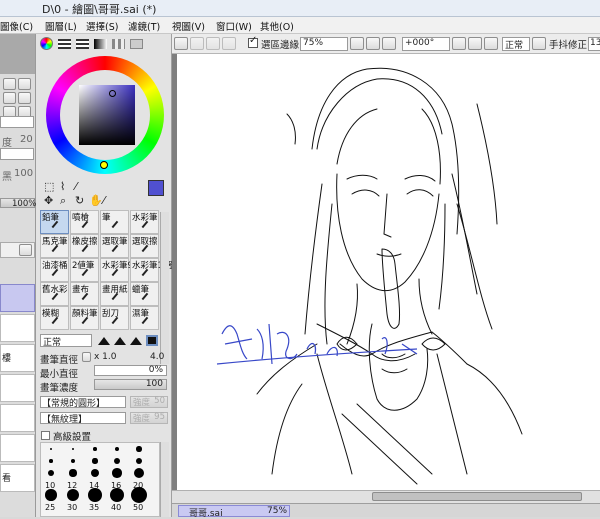 The image size is (600, 519). I want to click on selection-edge-checkbox: ✓, so click(253, 41).